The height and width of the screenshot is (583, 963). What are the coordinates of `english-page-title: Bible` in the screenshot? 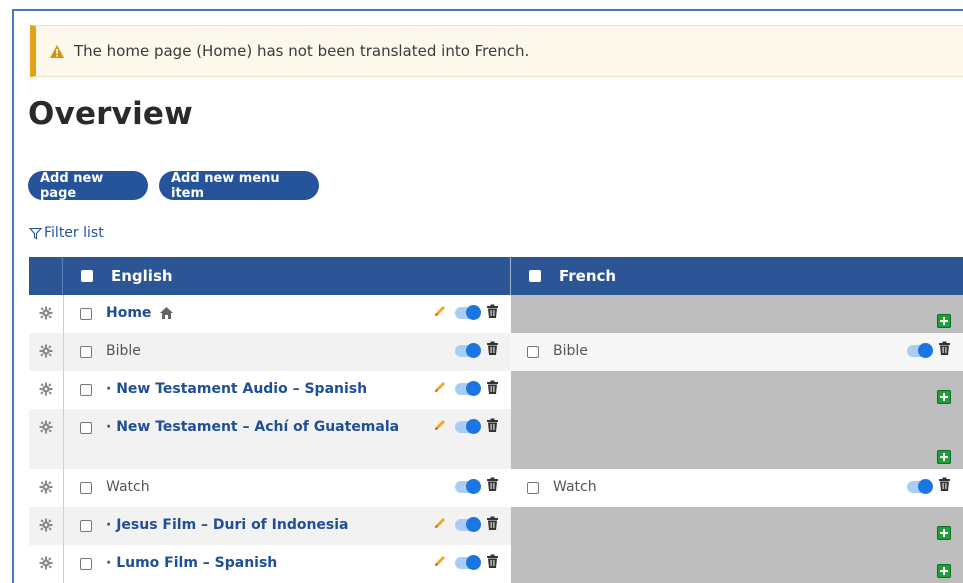 It's located at (123, 351).